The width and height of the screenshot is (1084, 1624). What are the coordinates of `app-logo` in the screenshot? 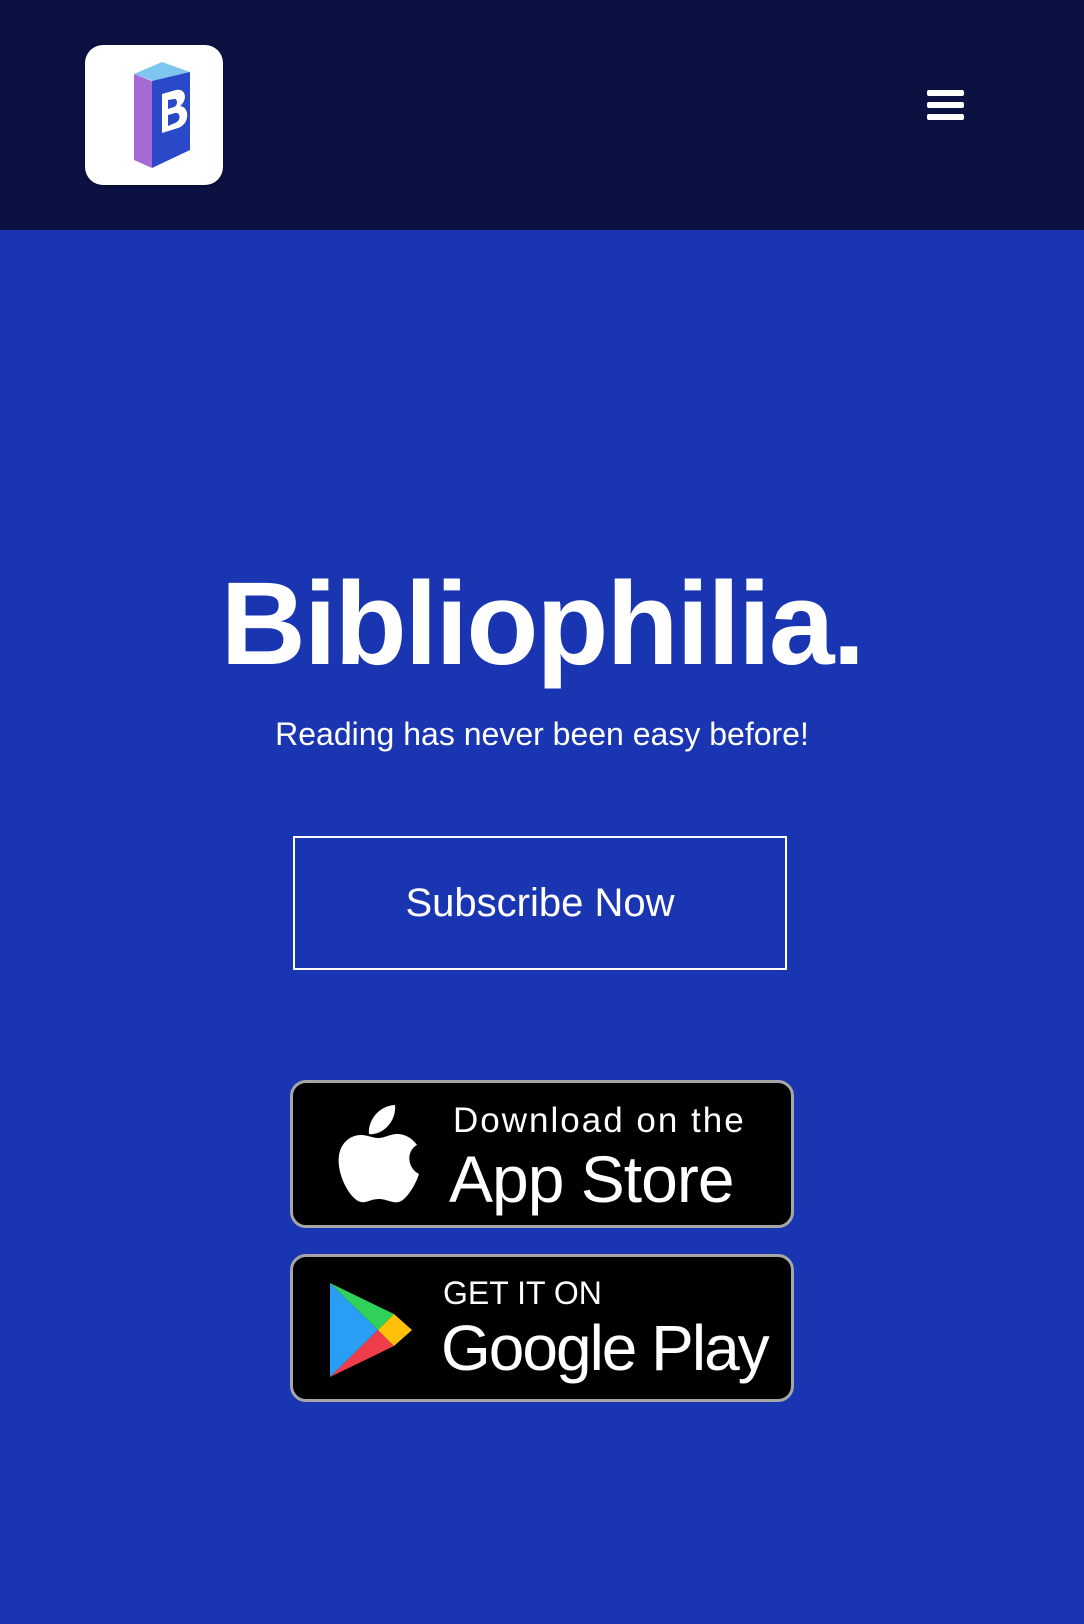 It's located at (154, 115).